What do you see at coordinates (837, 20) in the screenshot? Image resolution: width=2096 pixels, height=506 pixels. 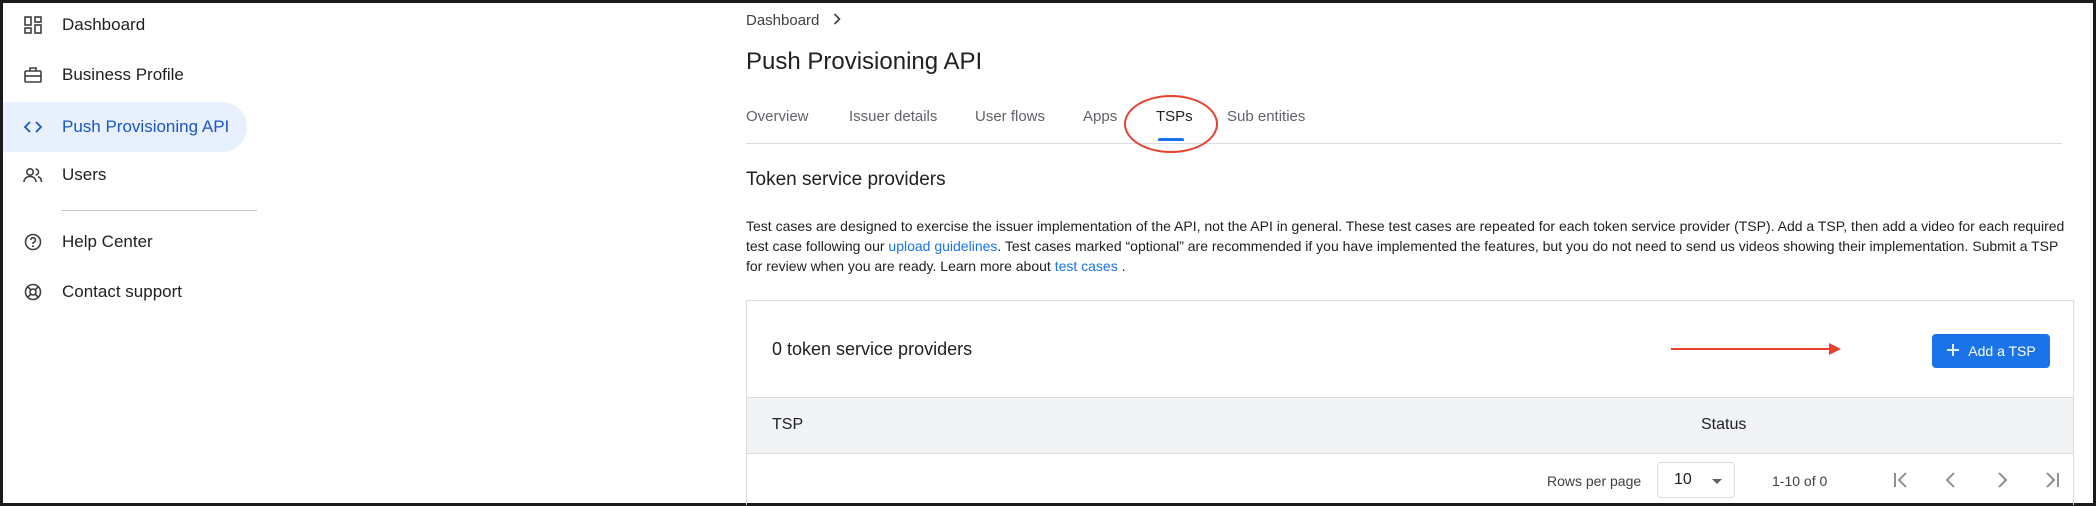 I see `chevron-right-icon` at bounding box center [837, 20].